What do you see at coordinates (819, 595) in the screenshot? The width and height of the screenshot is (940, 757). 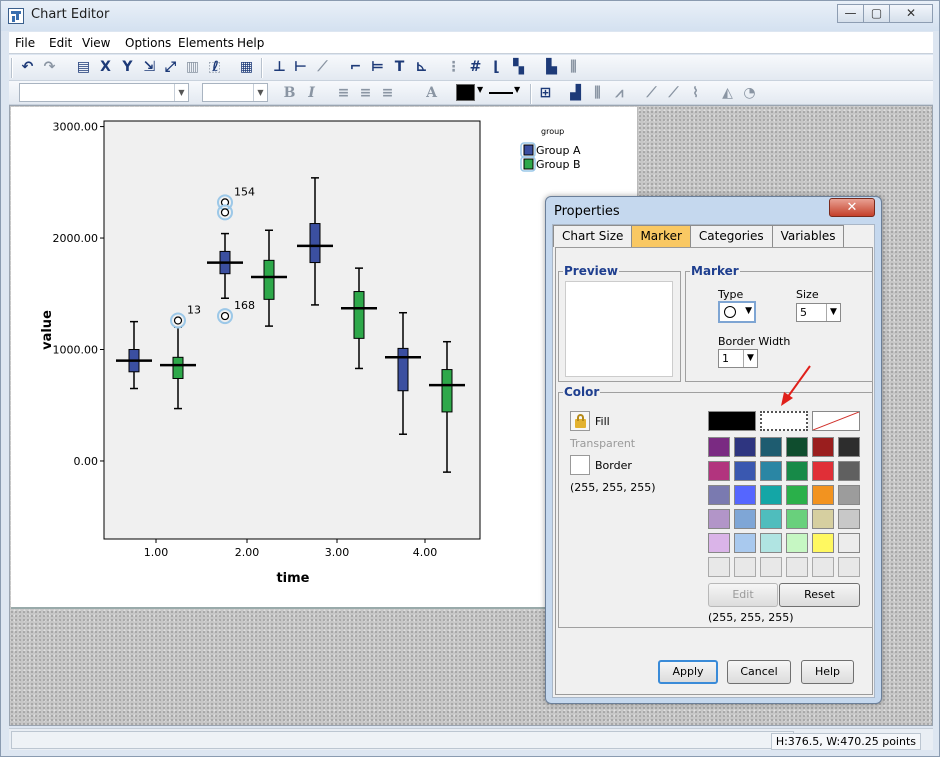 I see `reset-color-button: Reset` at bounding box center [819, 595].